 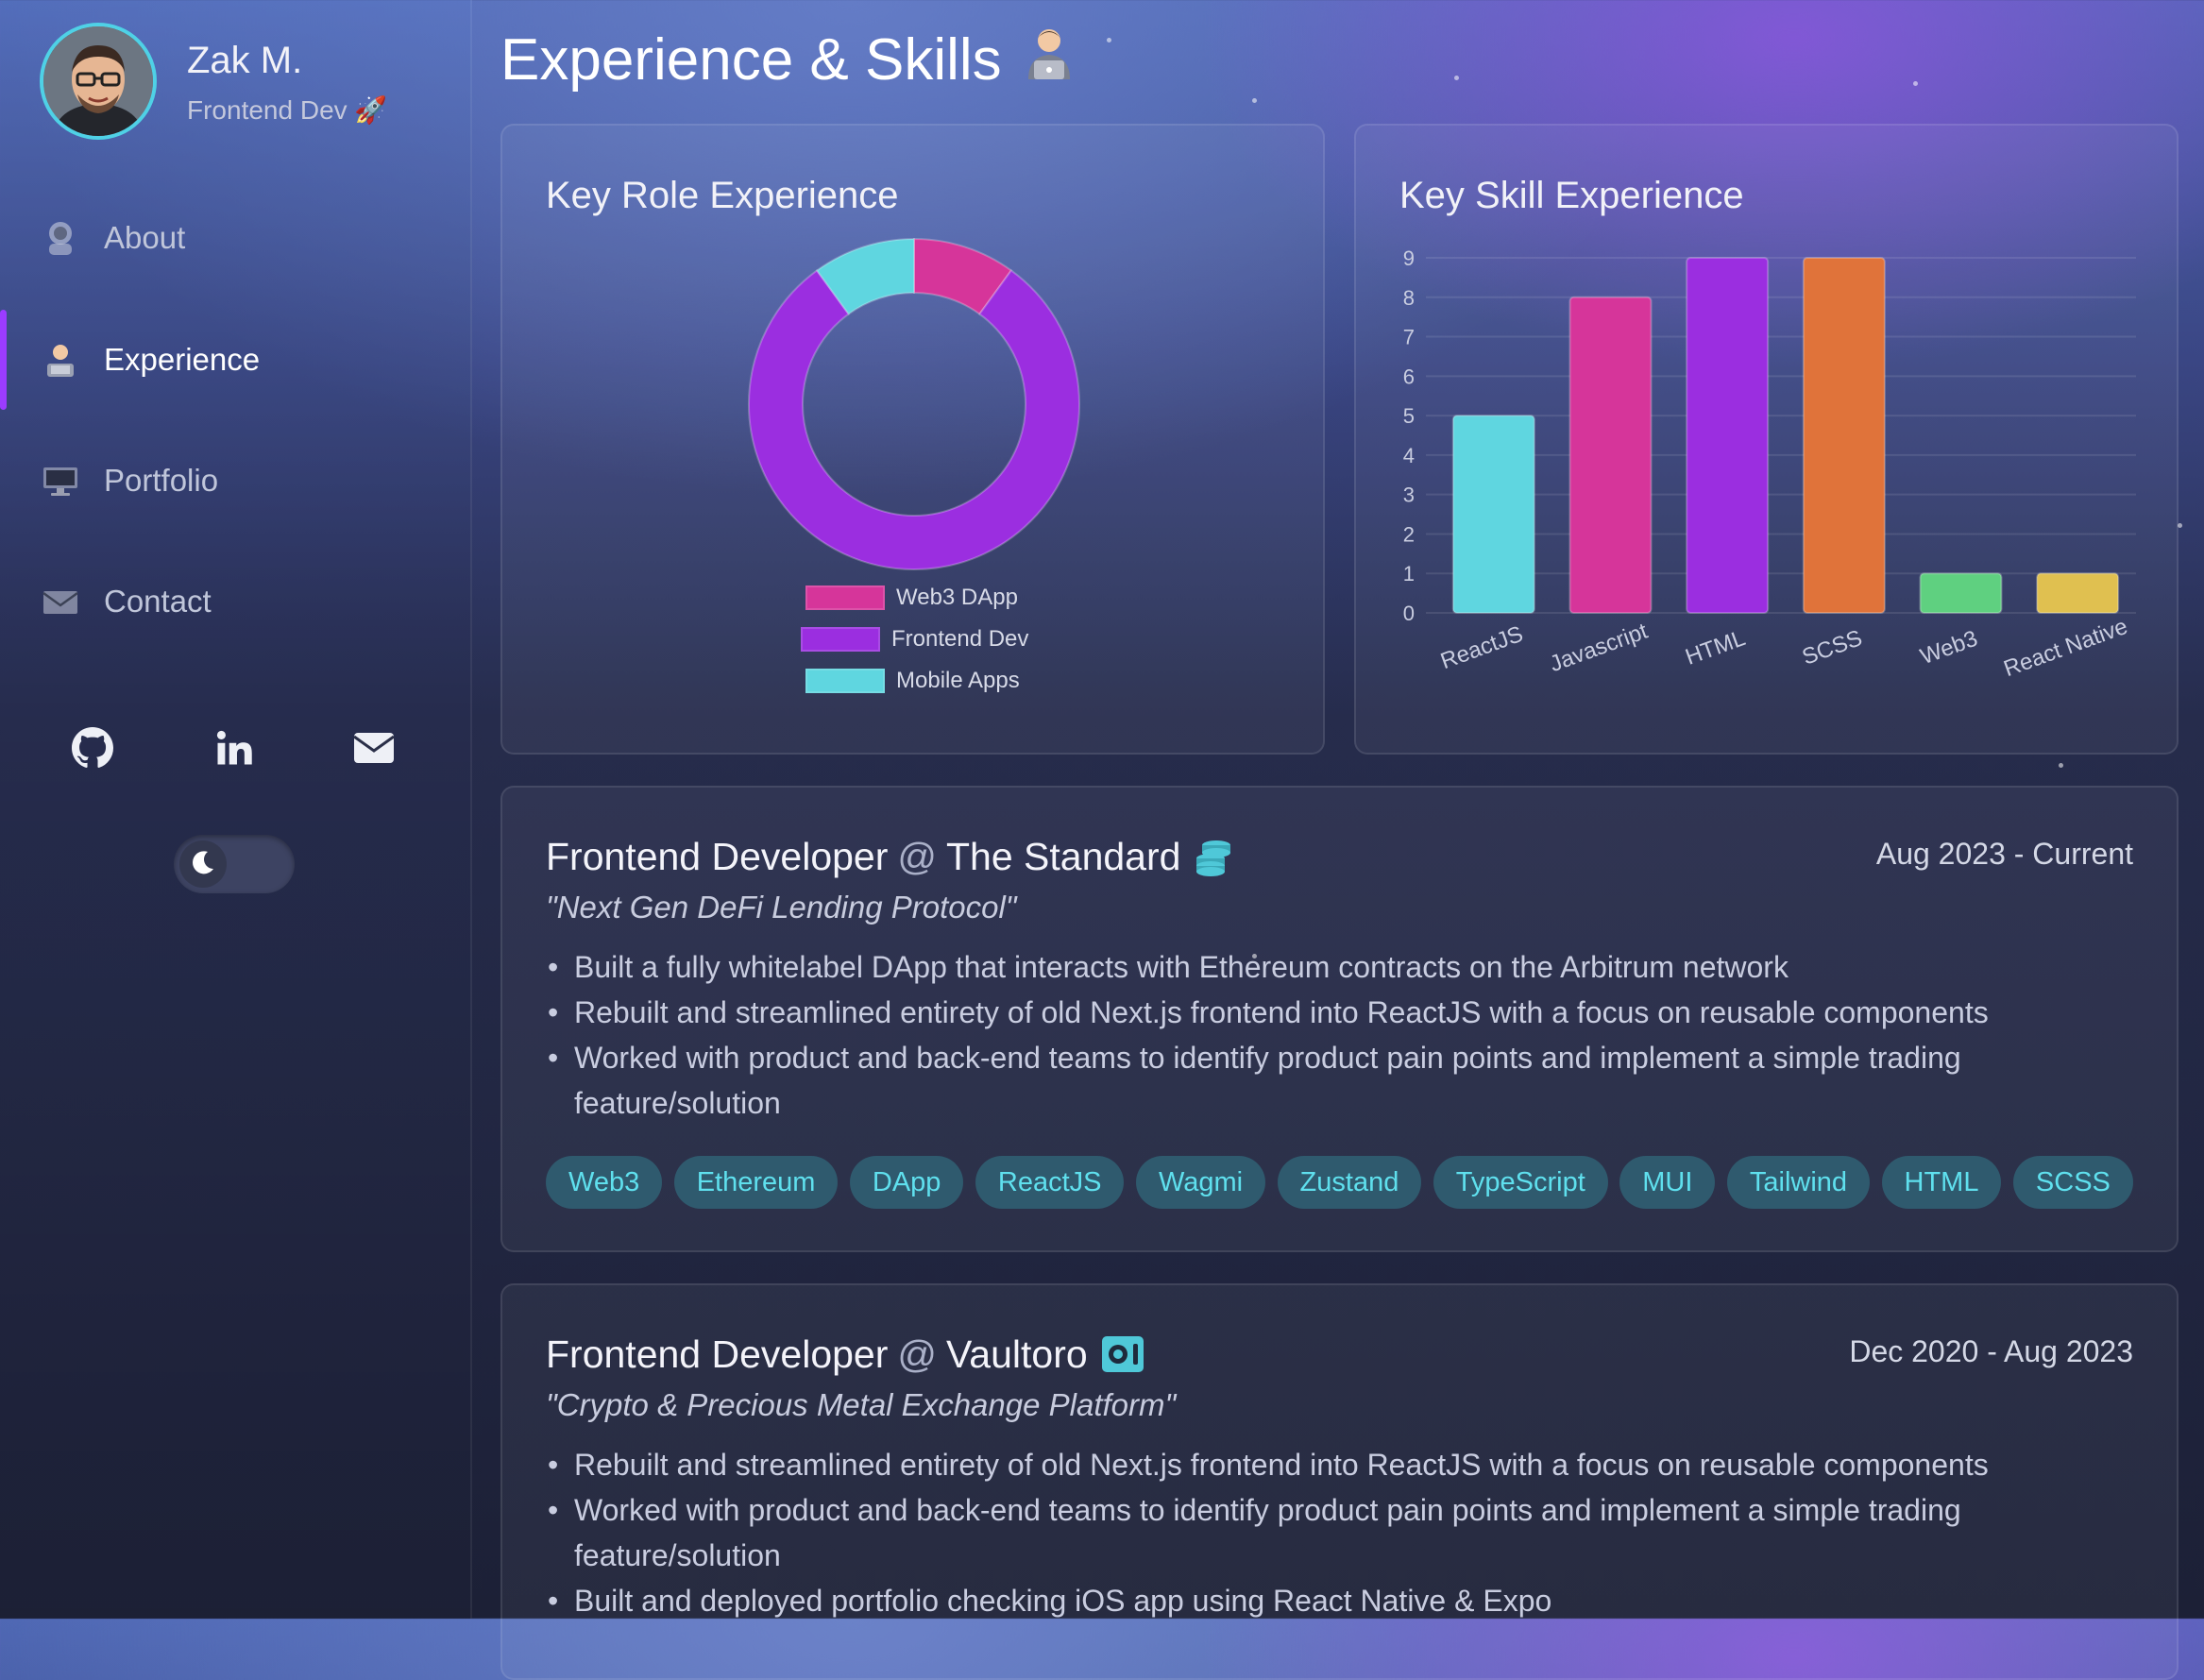 I want to click on skill-tag: SCSS, so click(x=2072, y=1182).